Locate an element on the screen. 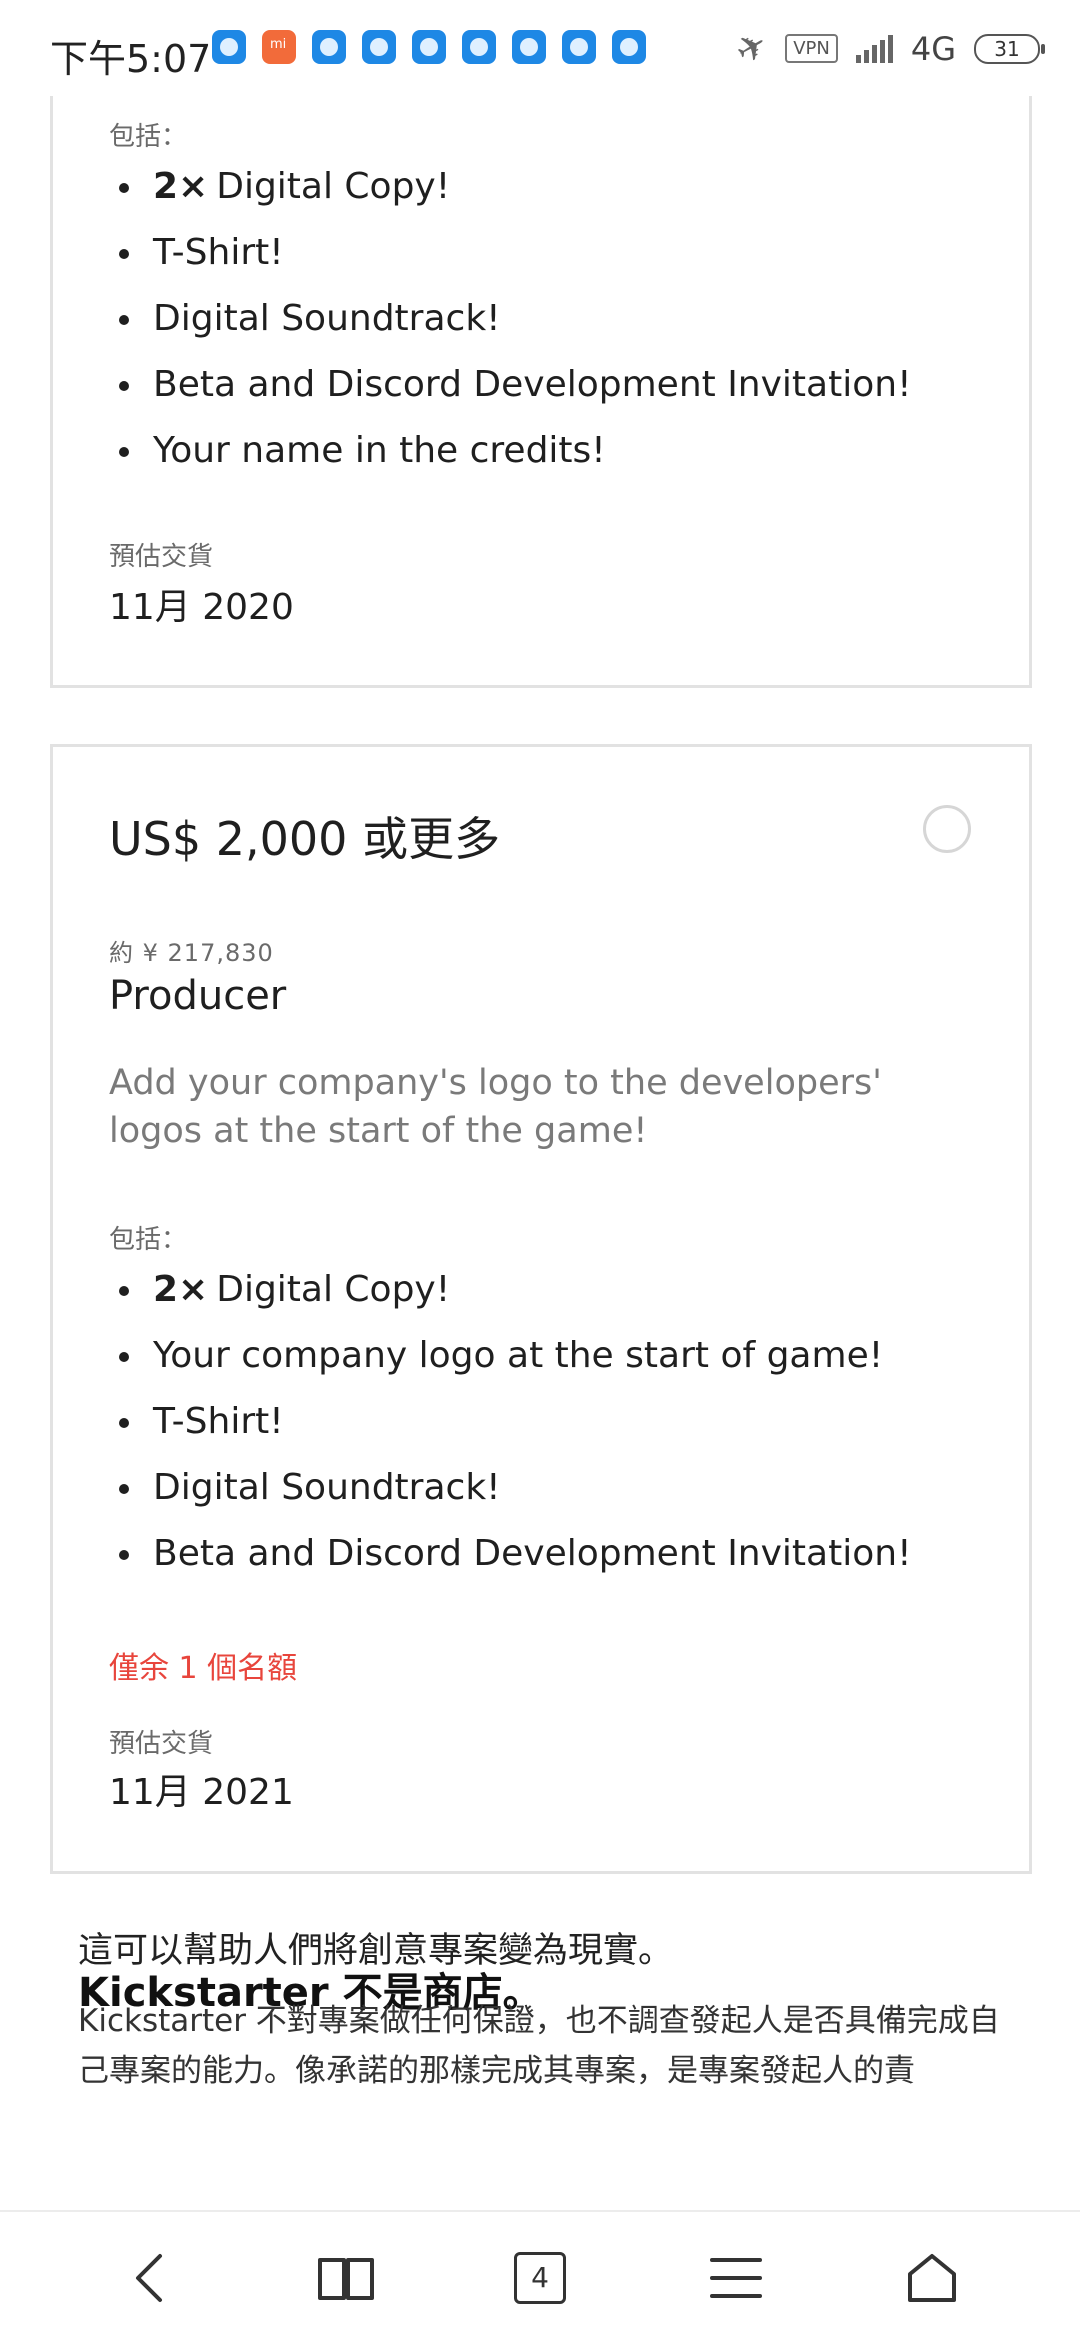 This screenshot has width=1080, height=2340. chevron-left-icon is located at coordinates (149, 2278).